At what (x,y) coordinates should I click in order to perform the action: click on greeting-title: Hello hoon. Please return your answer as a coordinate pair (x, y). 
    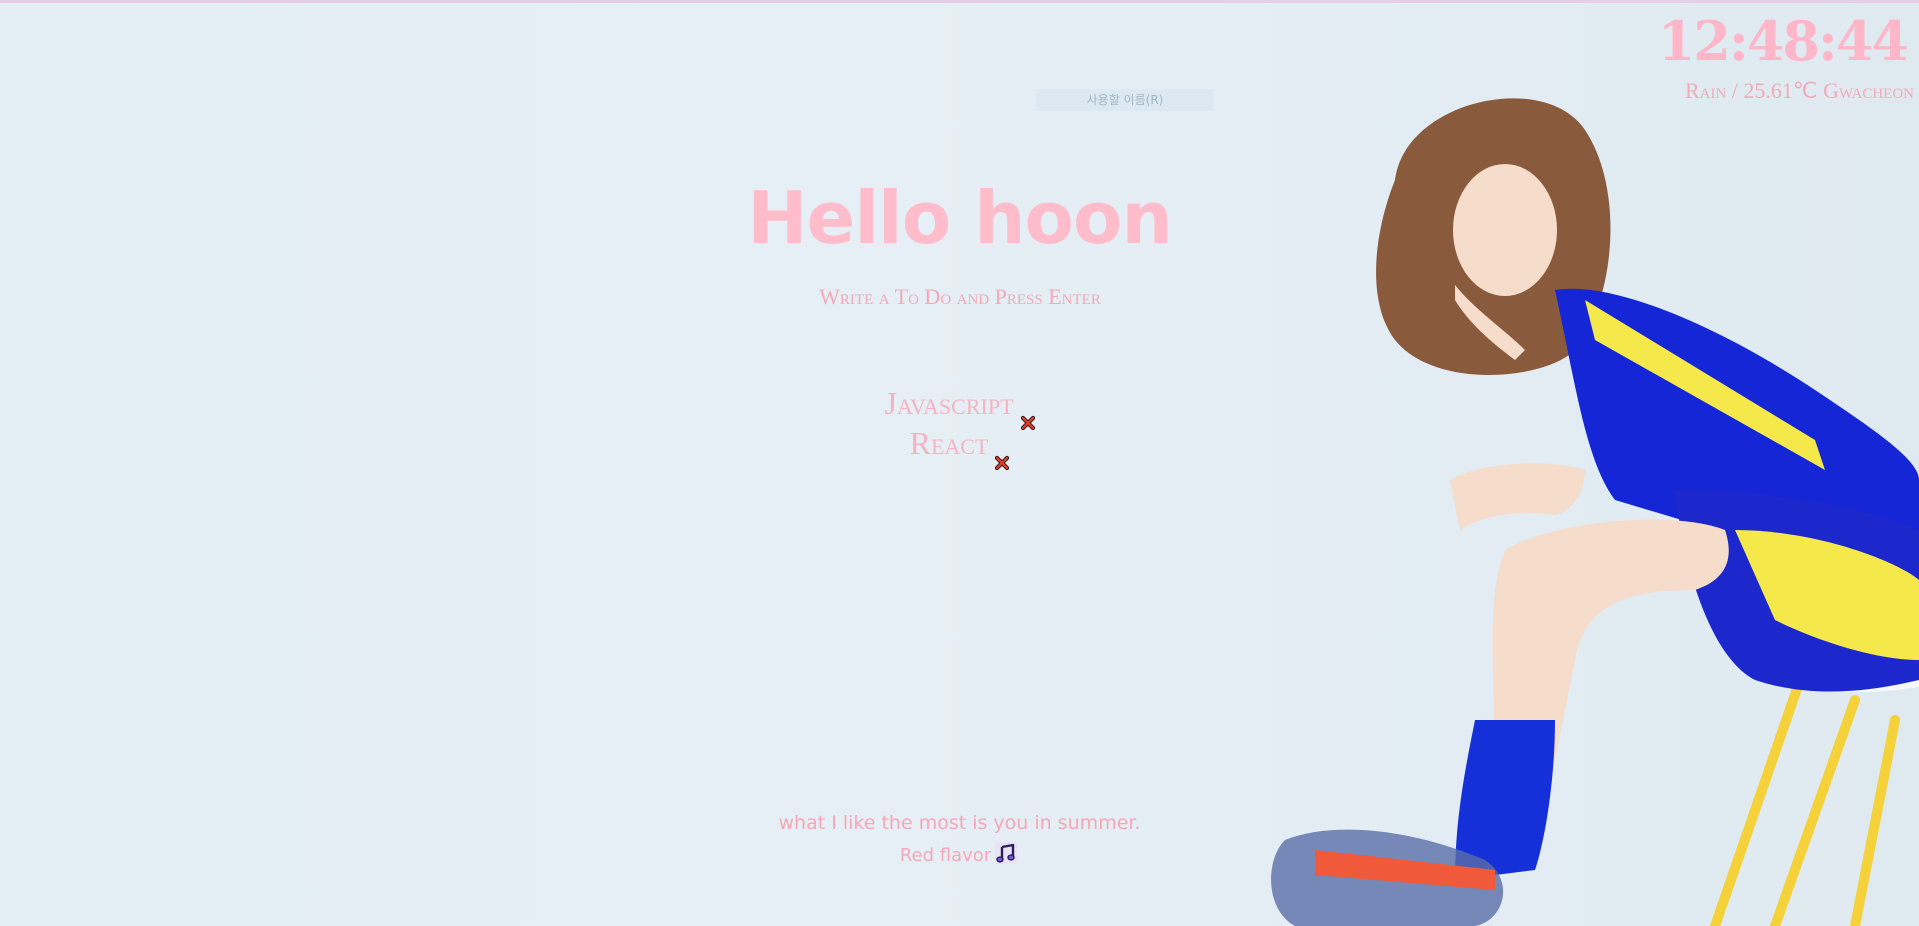
    Looking at the image, I should click on (959, 218).